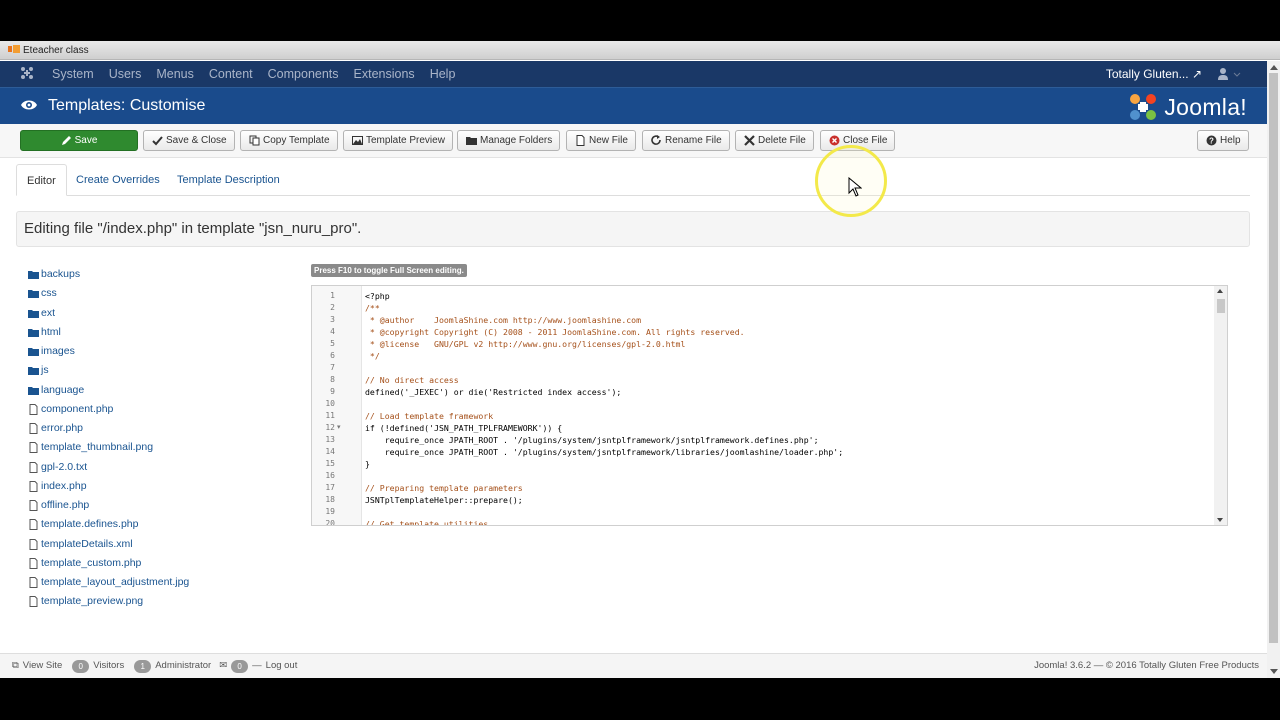 The image size is (1280, 720). Describe the element at coordinates (749, 140) in the screenshot. I see `delete-icon` at that location.